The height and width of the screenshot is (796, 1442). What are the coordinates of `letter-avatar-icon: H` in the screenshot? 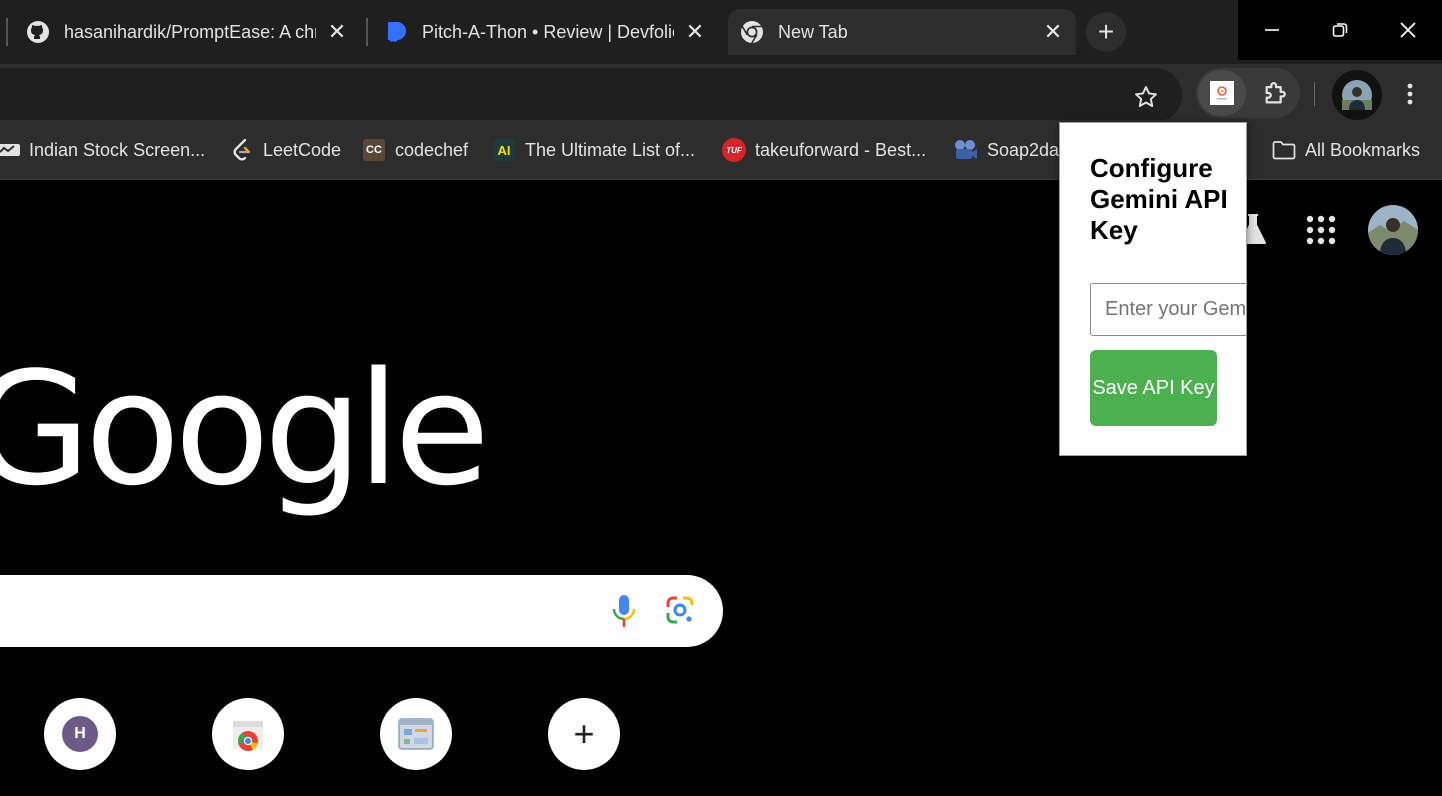 It's located at (80, 734).